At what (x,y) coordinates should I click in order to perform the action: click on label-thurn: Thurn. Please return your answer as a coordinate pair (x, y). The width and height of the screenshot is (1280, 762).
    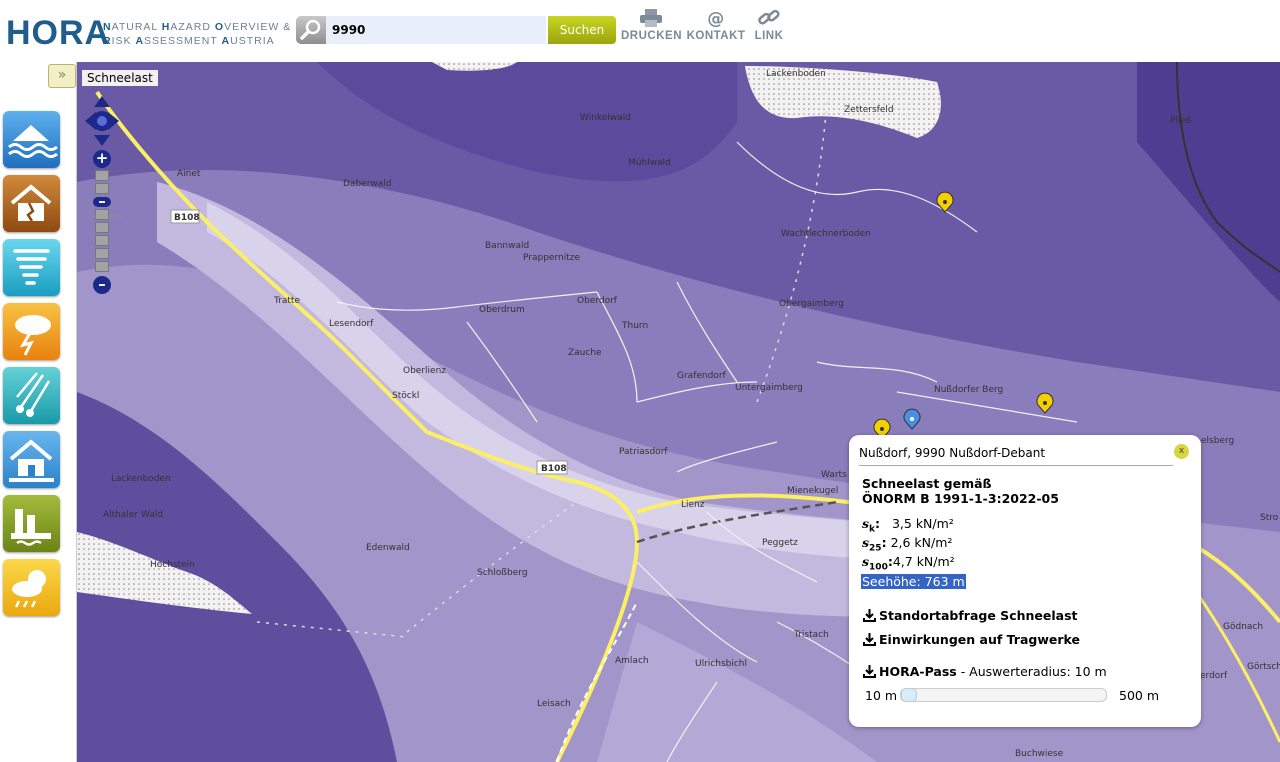
    Looking at the image, I should click on (634, 326).